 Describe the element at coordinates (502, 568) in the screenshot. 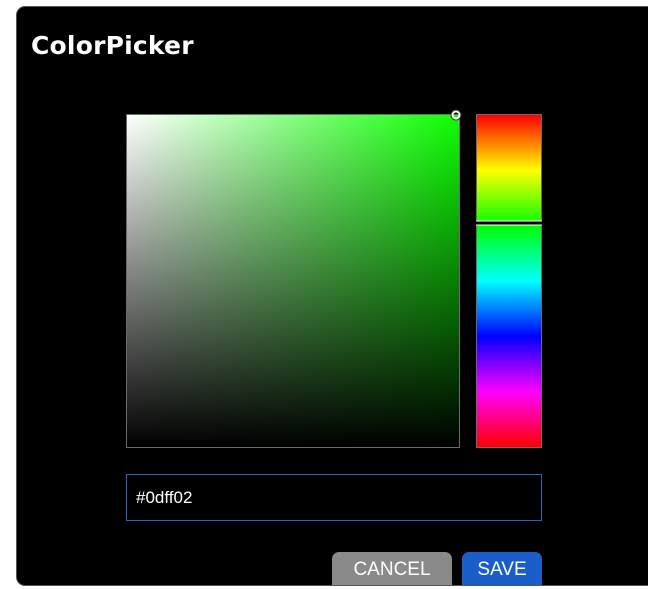

I see `save-button: SAVE` at that location.